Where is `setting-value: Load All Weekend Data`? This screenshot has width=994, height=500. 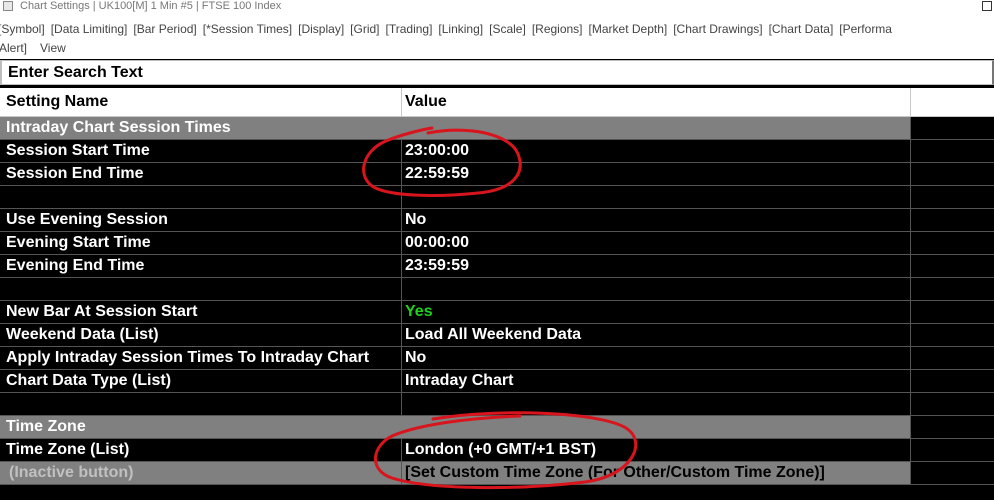
setting-value: Load All Weekend Data is located at coordinates (656, 335).